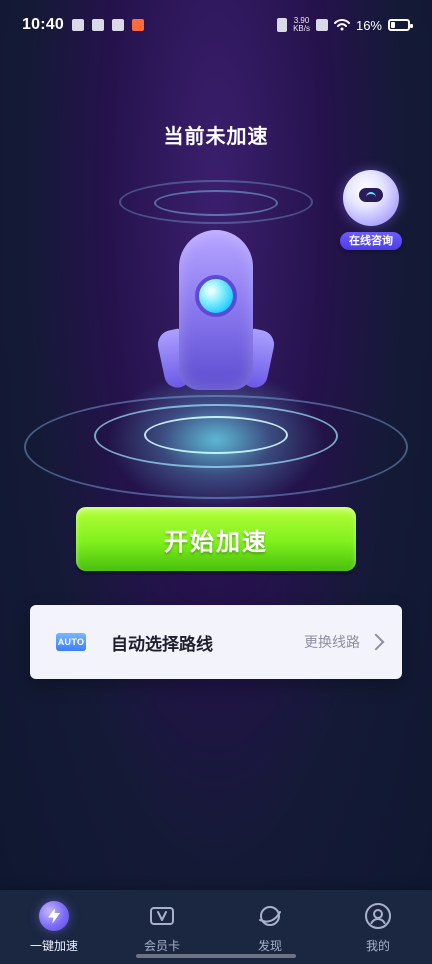  I want to click on sim-icon, so click(77, 25).